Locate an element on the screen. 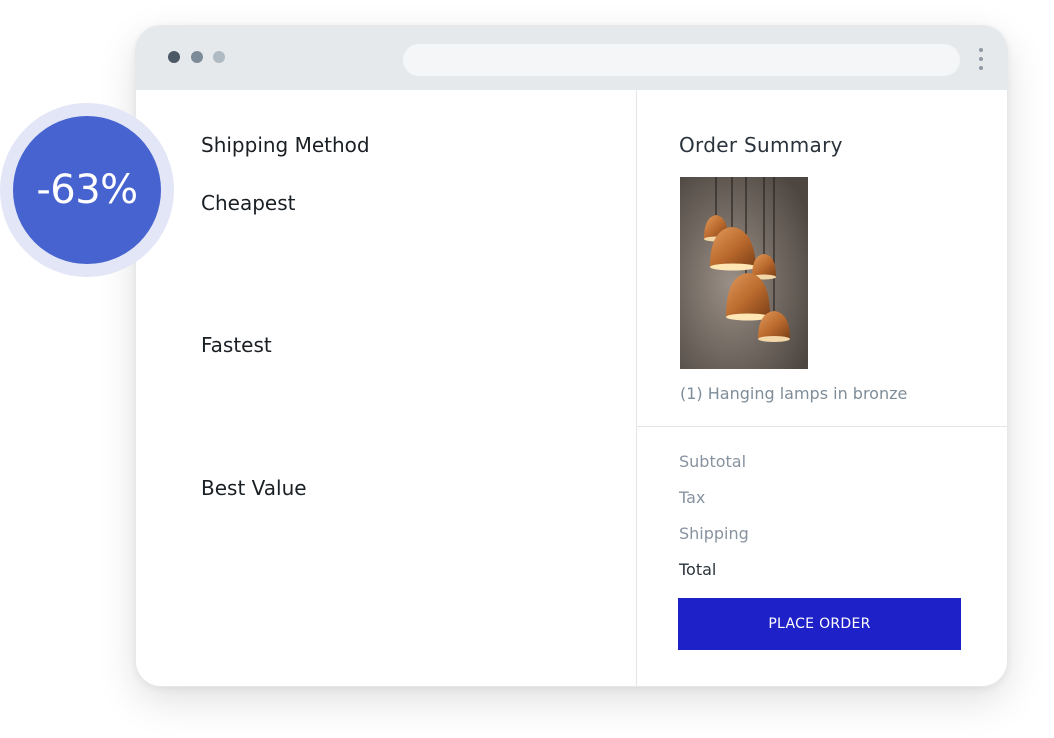 The height and width of the screenshot is (738, 1054). window-close-dot-icon is located at coordinates (174, 57).